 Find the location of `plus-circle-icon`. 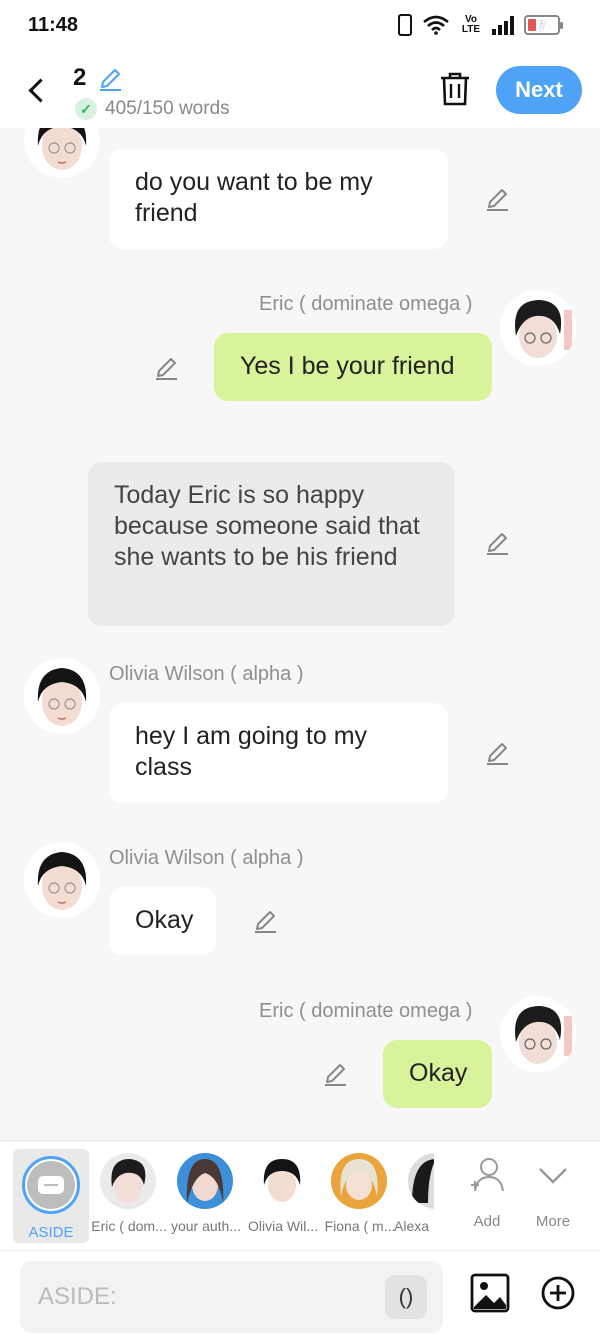

plus-circle-icon is located at coordinates (558, 1293).